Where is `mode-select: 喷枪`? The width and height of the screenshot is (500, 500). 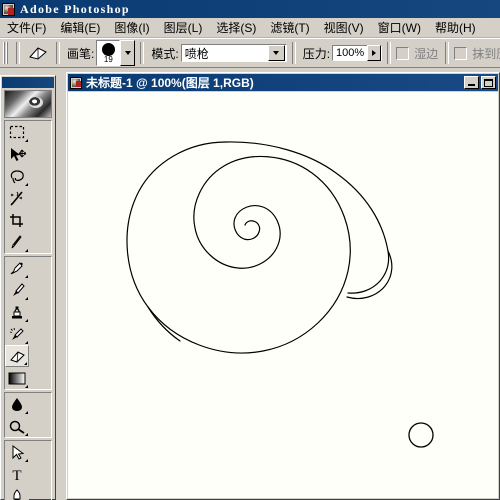
mode-select: 喷枪 is located at coordinates (233, 53).